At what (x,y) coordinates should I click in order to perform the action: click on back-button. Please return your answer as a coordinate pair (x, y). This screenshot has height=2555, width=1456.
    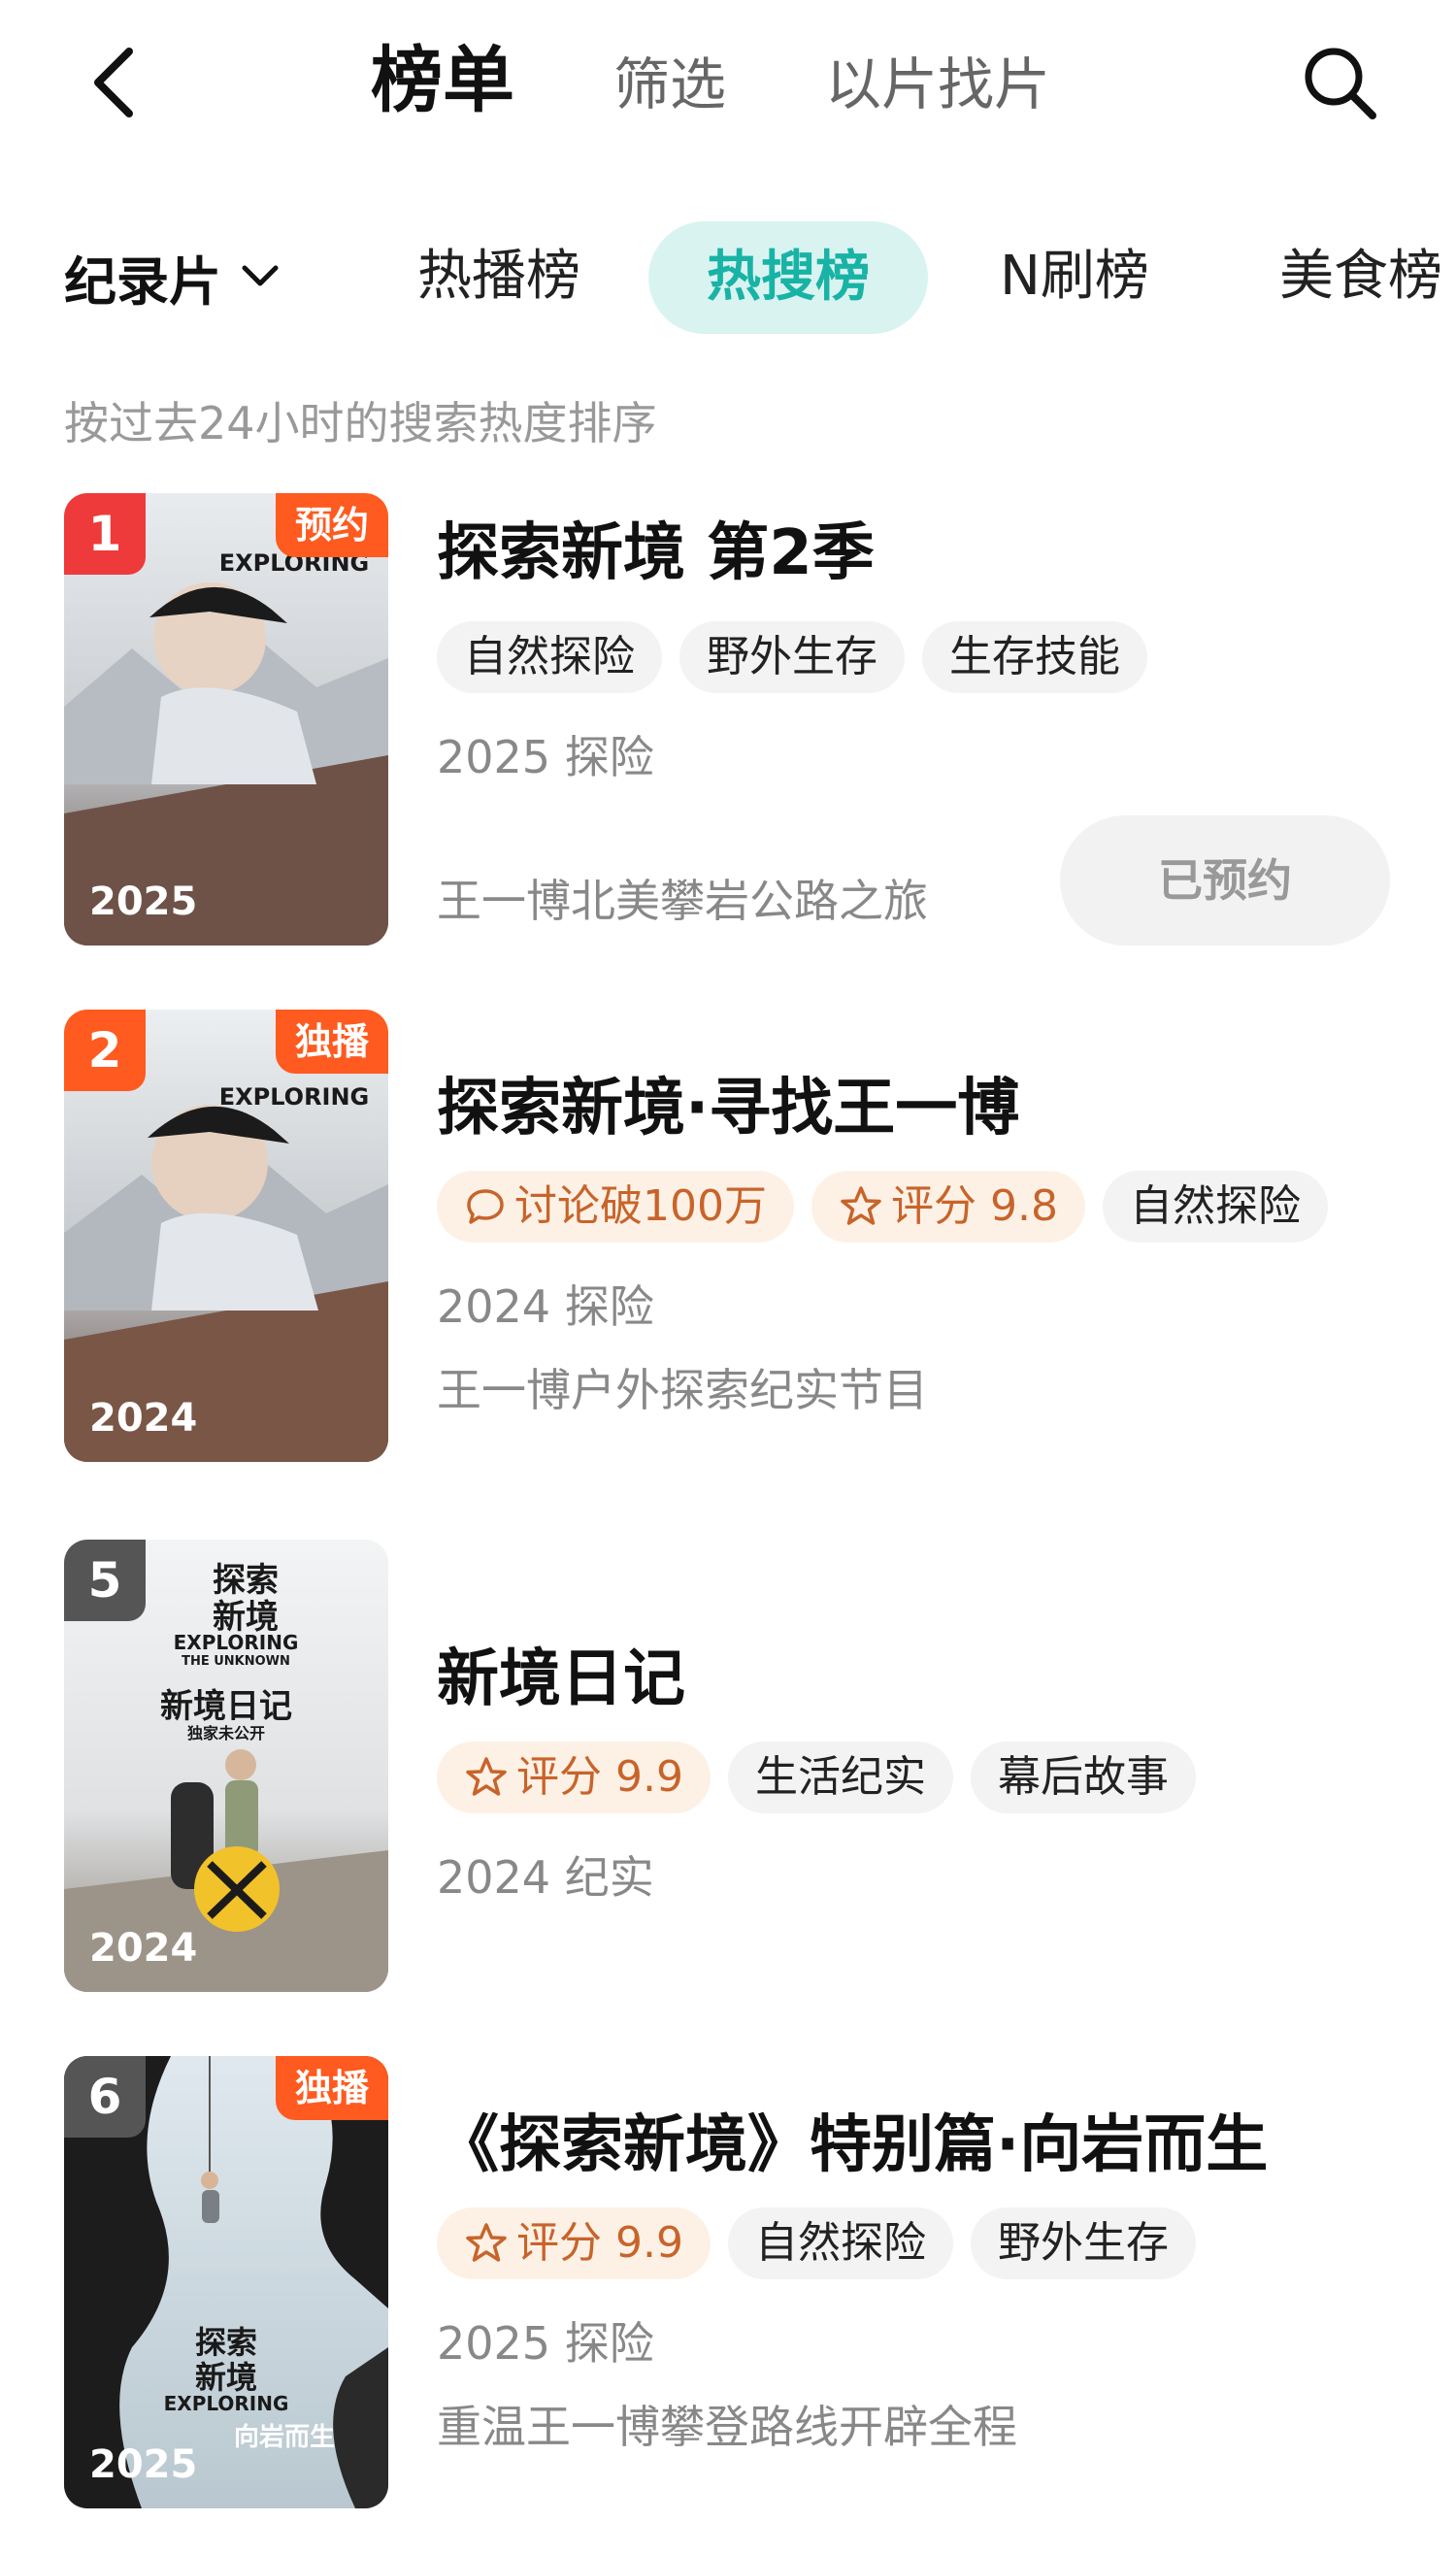
    Looking at the image, I should click on (114, 82).